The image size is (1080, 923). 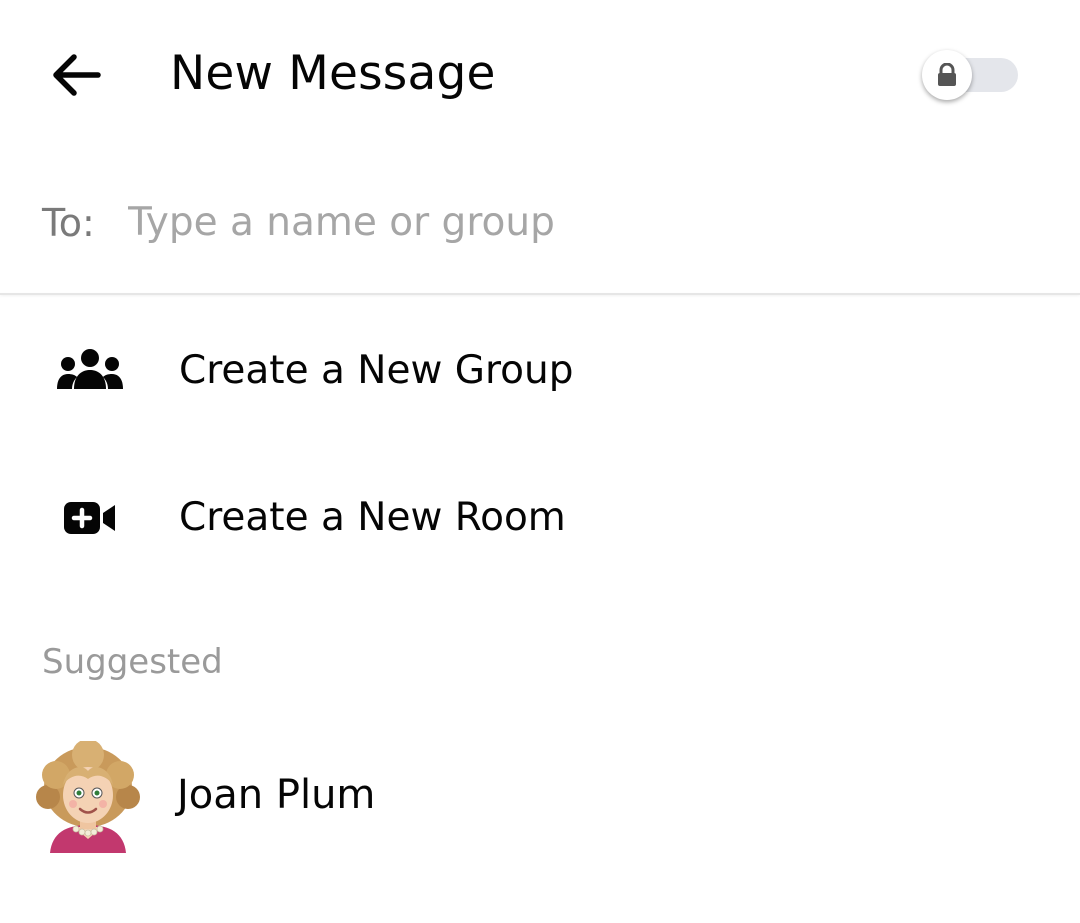 I want to click on video-add-icon, so click(x=90, y=518).